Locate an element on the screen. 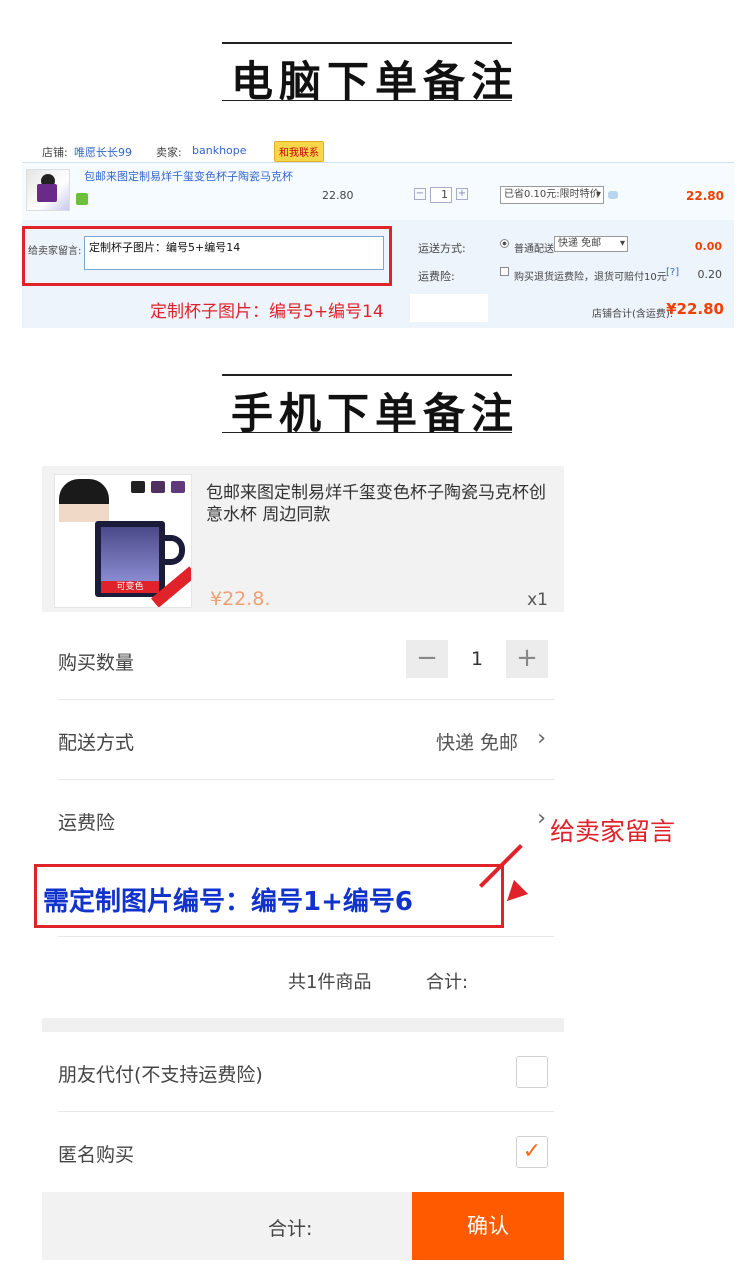 The height and width of the screenshot is (1287, 750). mug-figure: 可变色 is located at coordinates (130, 559).